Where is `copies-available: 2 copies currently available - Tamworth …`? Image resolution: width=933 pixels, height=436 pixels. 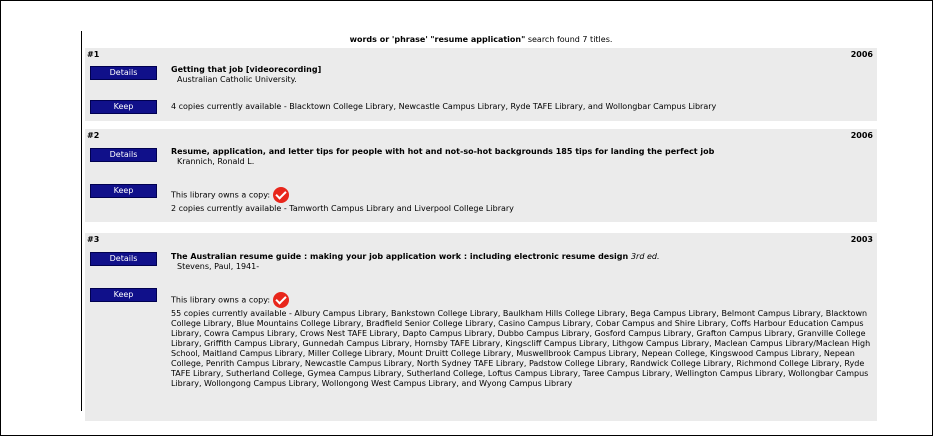
copies-available: 2 copies currently available - Tamworth … is located at coordinates (342, 208).